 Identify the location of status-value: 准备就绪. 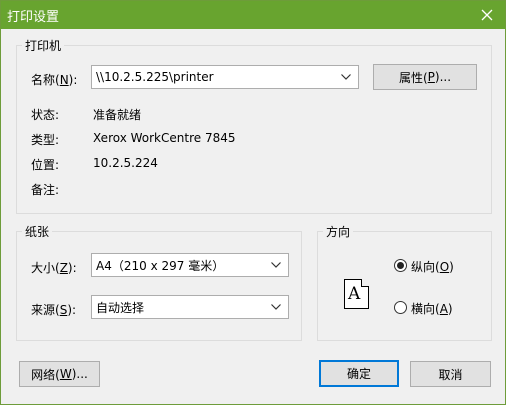
(117, 115).